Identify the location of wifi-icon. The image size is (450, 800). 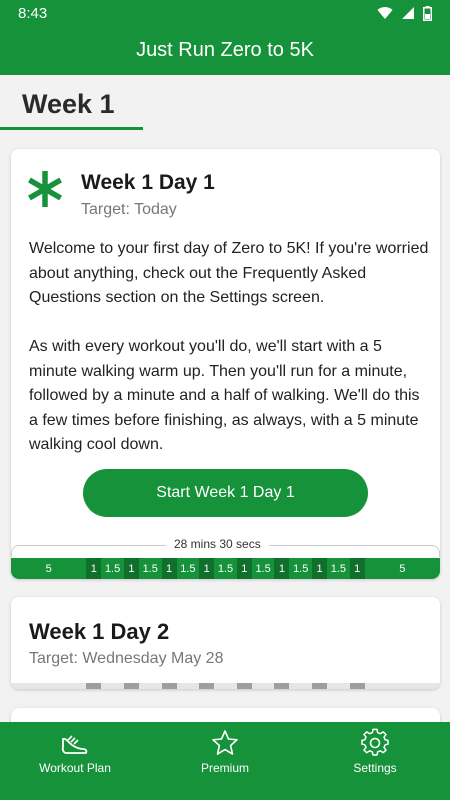
(385, 13).